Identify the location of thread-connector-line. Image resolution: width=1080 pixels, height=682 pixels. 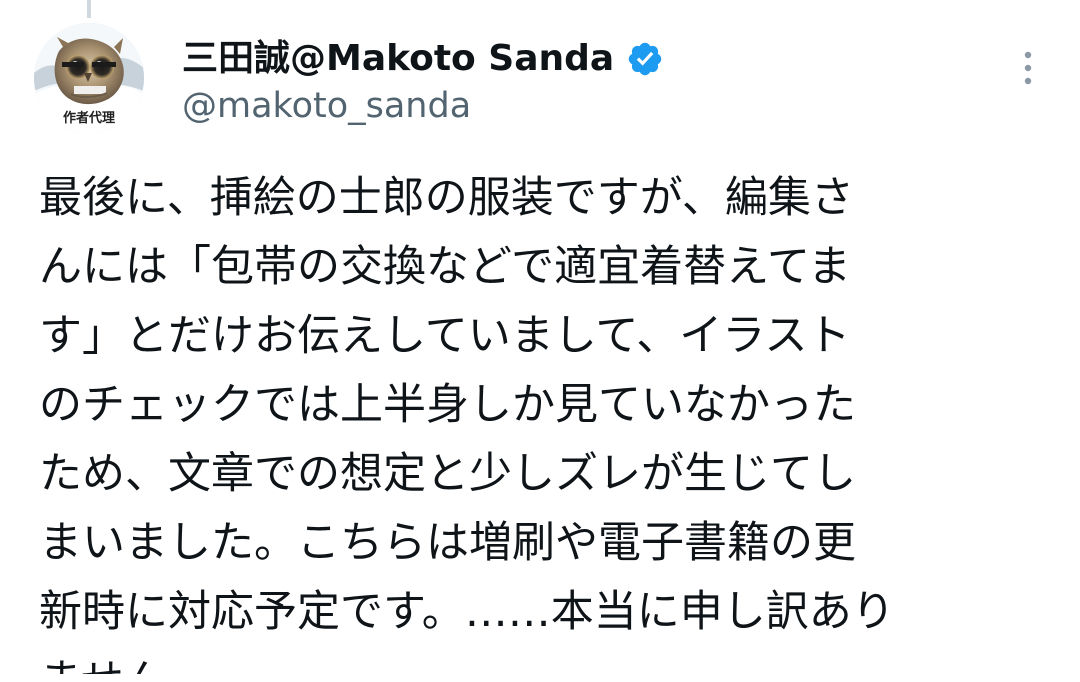
(89, 9).